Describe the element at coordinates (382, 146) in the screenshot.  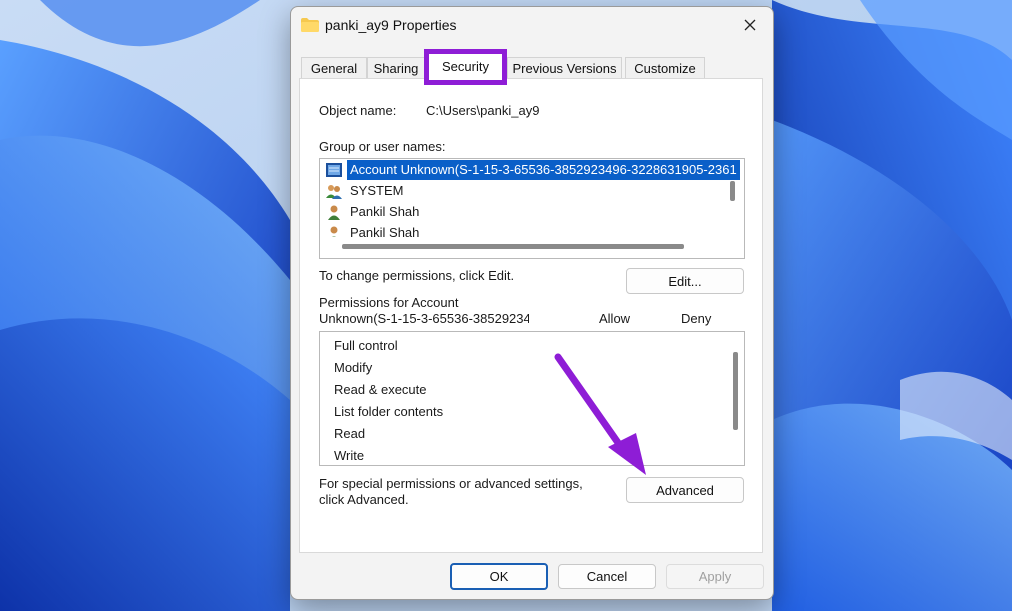
I see `group-user-names-label: Group or user names:` at that location.